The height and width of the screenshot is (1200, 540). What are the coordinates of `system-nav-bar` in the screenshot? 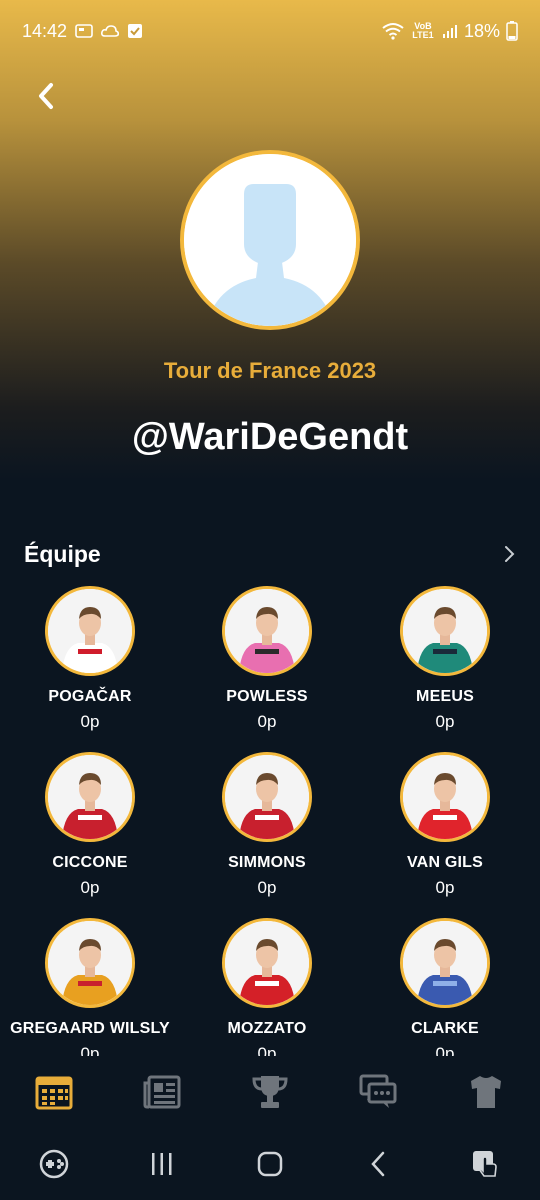 It's located at (270, 1164).